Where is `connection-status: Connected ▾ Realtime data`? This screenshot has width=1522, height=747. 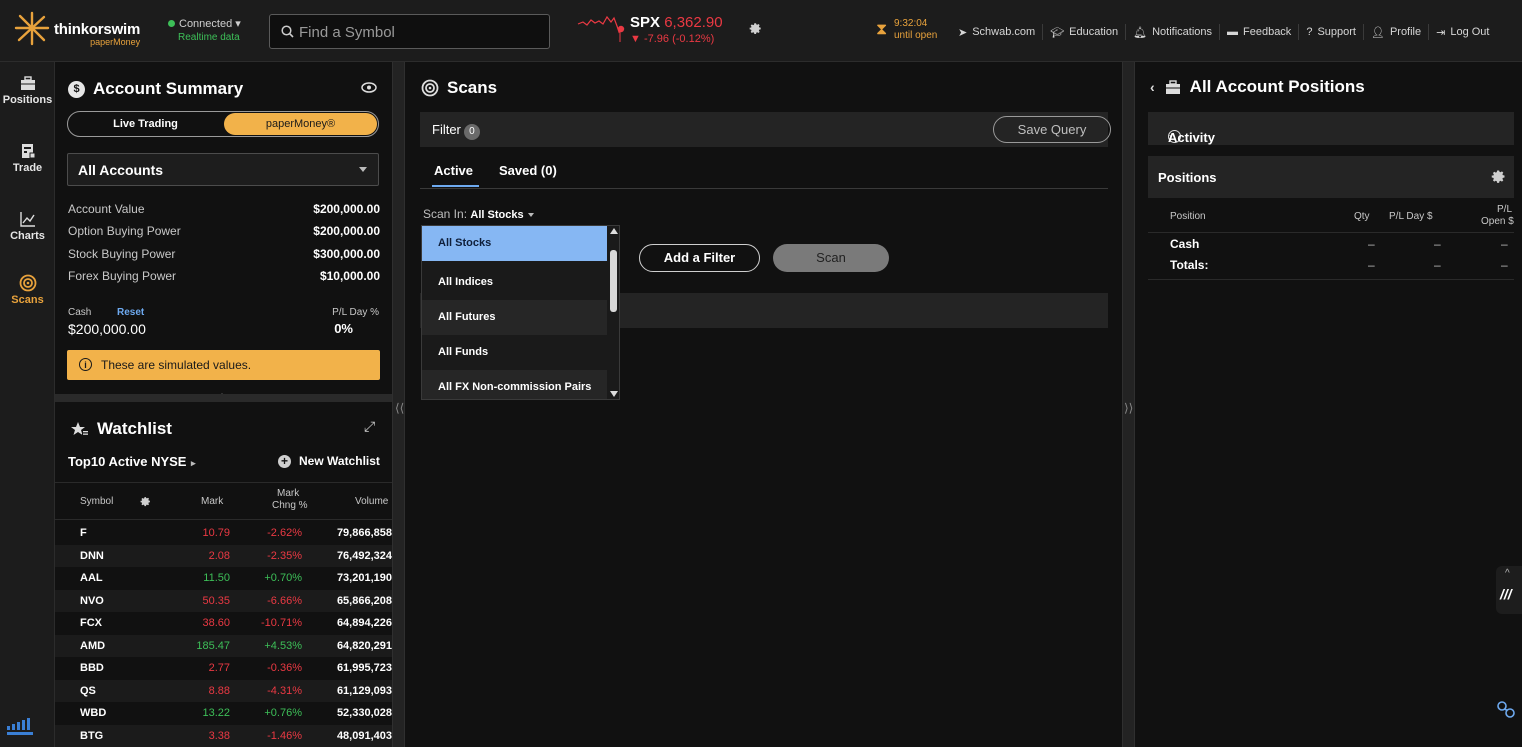
connection-status: Connected ▾ Realtime data is located at coordinates (204, 31).